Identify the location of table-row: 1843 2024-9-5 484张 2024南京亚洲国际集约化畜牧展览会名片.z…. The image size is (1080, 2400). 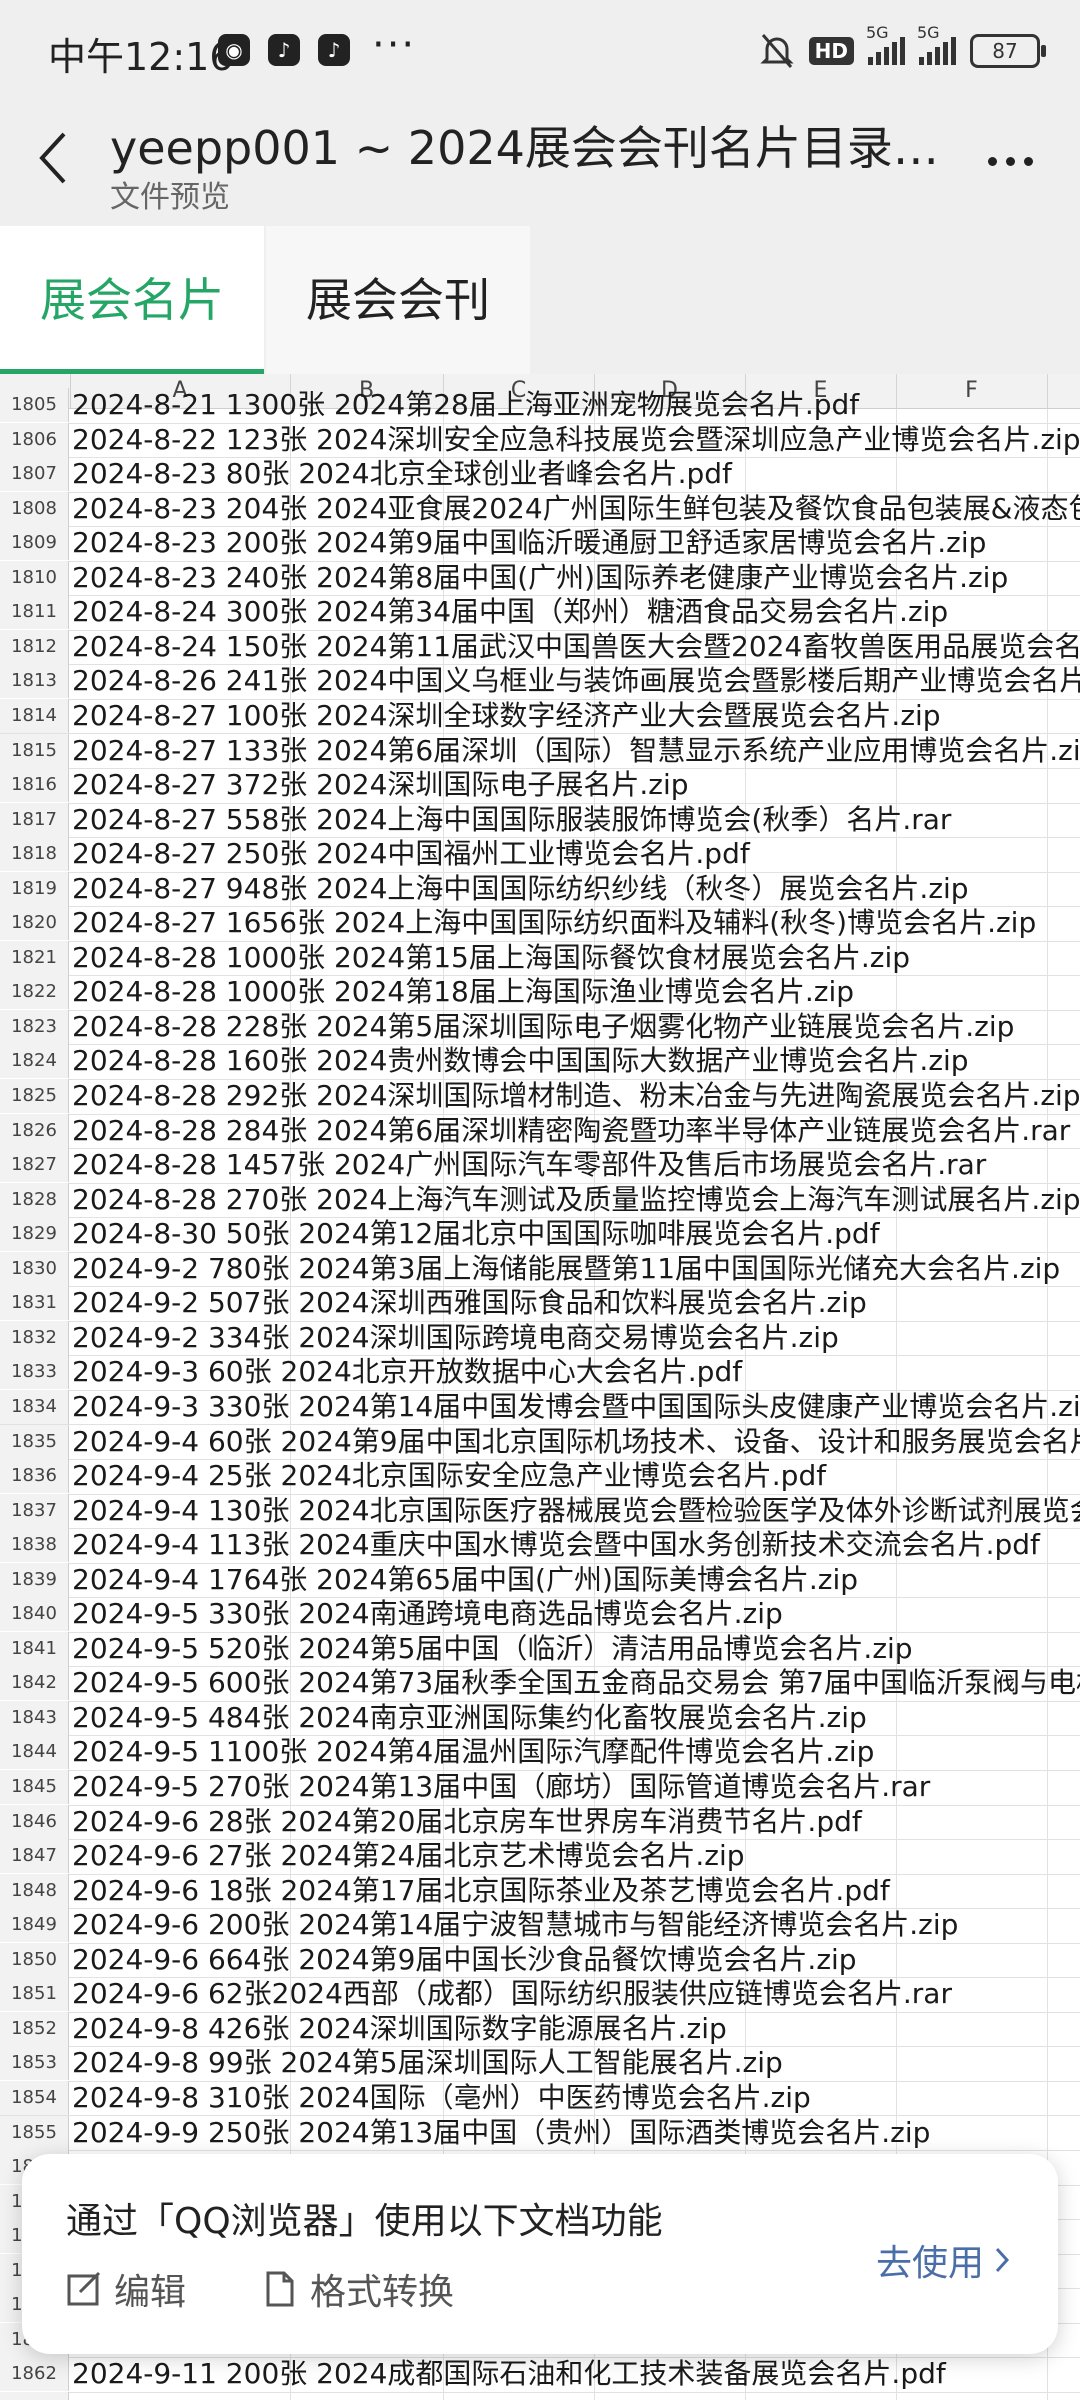
(540, 1718).